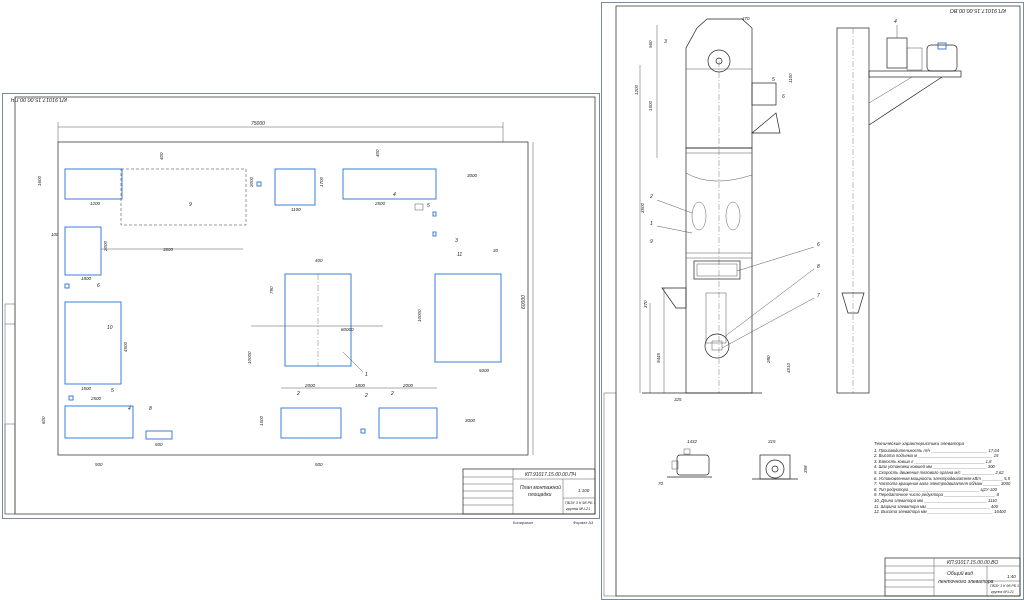  Describe the element at coordinates (733, 462) in the screenshot. I see `motor-views: 1432 70 315 358` at that location.